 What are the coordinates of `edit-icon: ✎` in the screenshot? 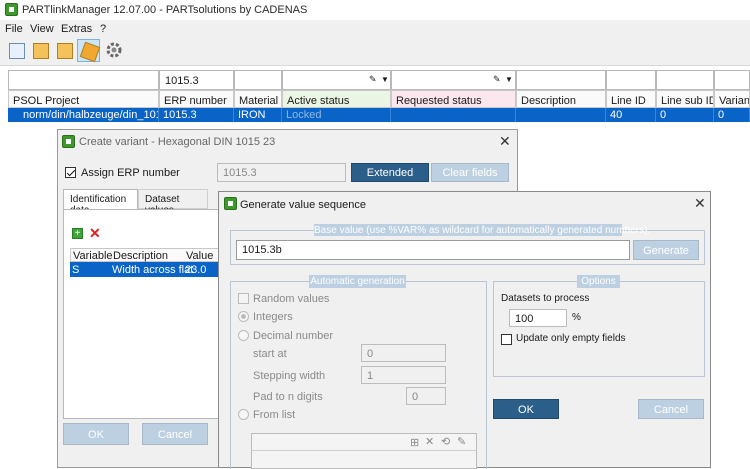 It's located at (461, 441).